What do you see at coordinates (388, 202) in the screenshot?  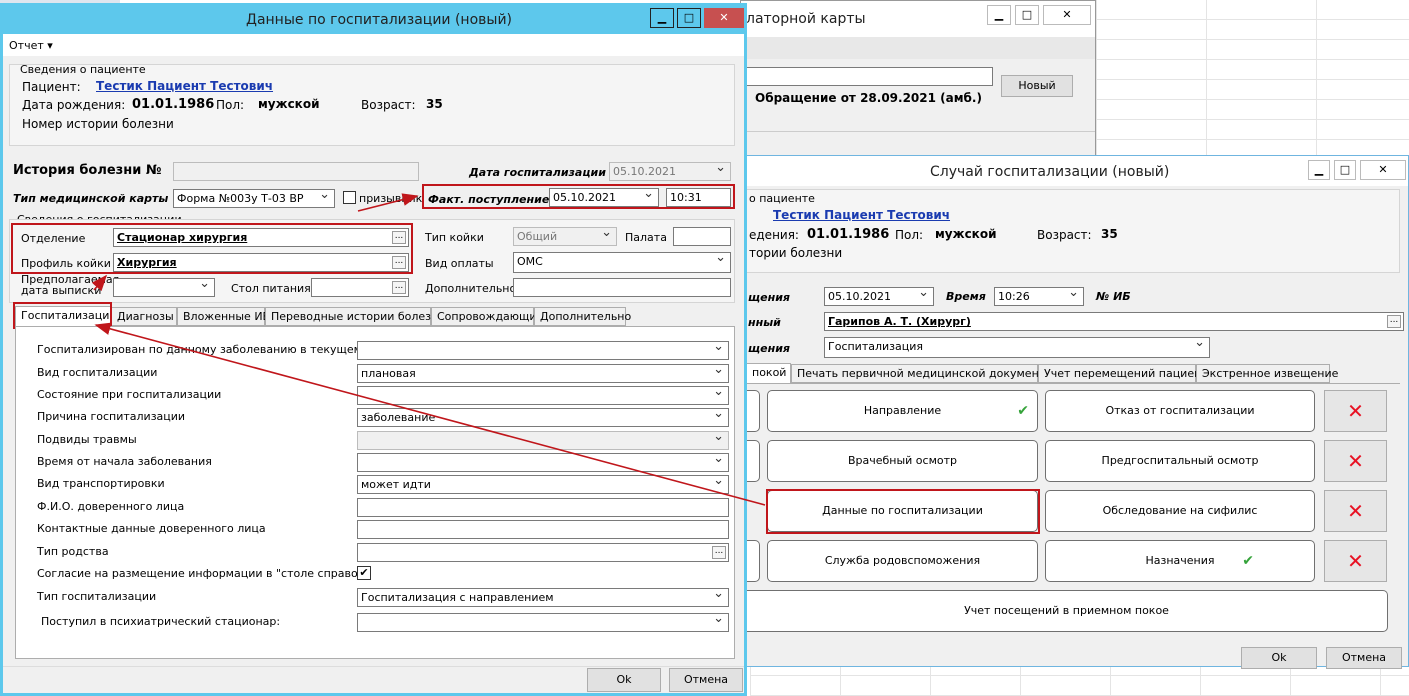 I see `arrow-to-fact` at bounding box center [388, 202].